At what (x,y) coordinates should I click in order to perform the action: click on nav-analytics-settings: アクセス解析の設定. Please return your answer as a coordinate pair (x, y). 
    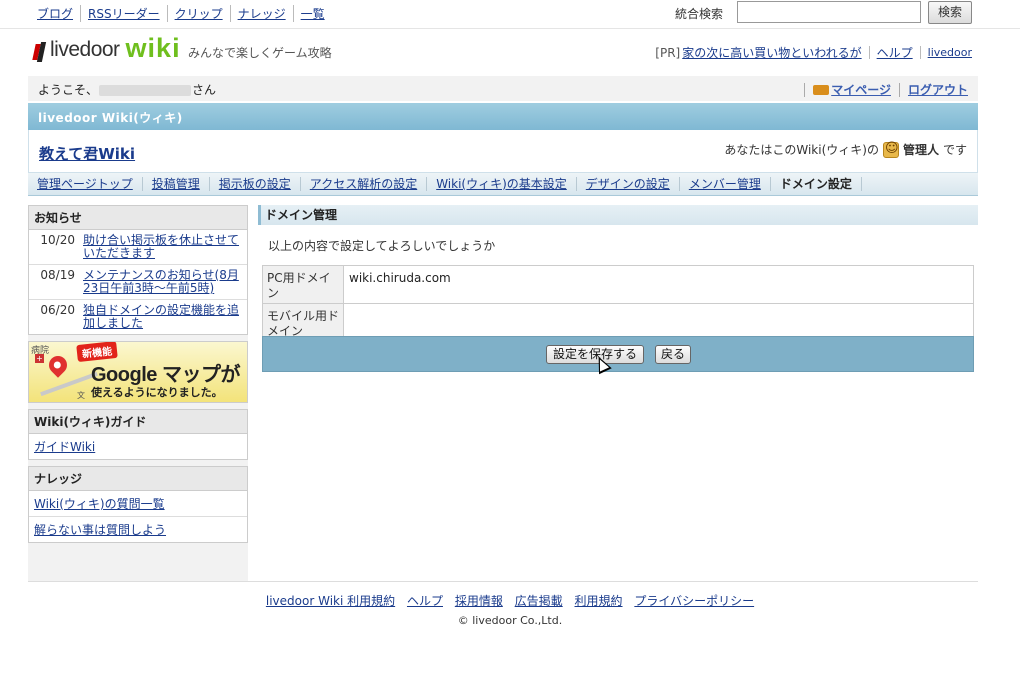
    Looking at the image, I should click on (364, 184).